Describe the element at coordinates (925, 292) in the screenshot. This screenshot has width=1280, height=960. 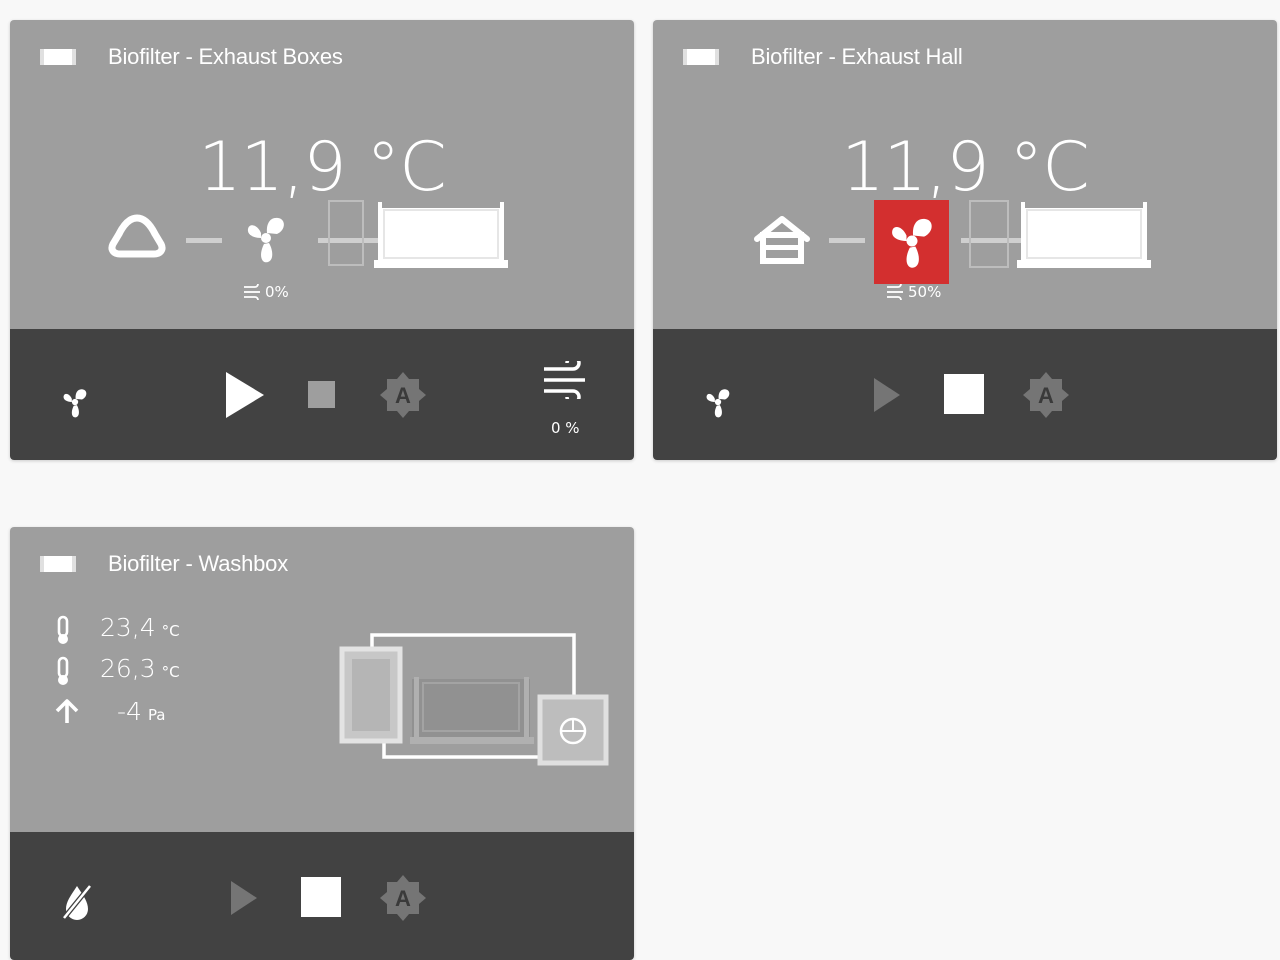
I see `fan-percent: 50%` at that location.